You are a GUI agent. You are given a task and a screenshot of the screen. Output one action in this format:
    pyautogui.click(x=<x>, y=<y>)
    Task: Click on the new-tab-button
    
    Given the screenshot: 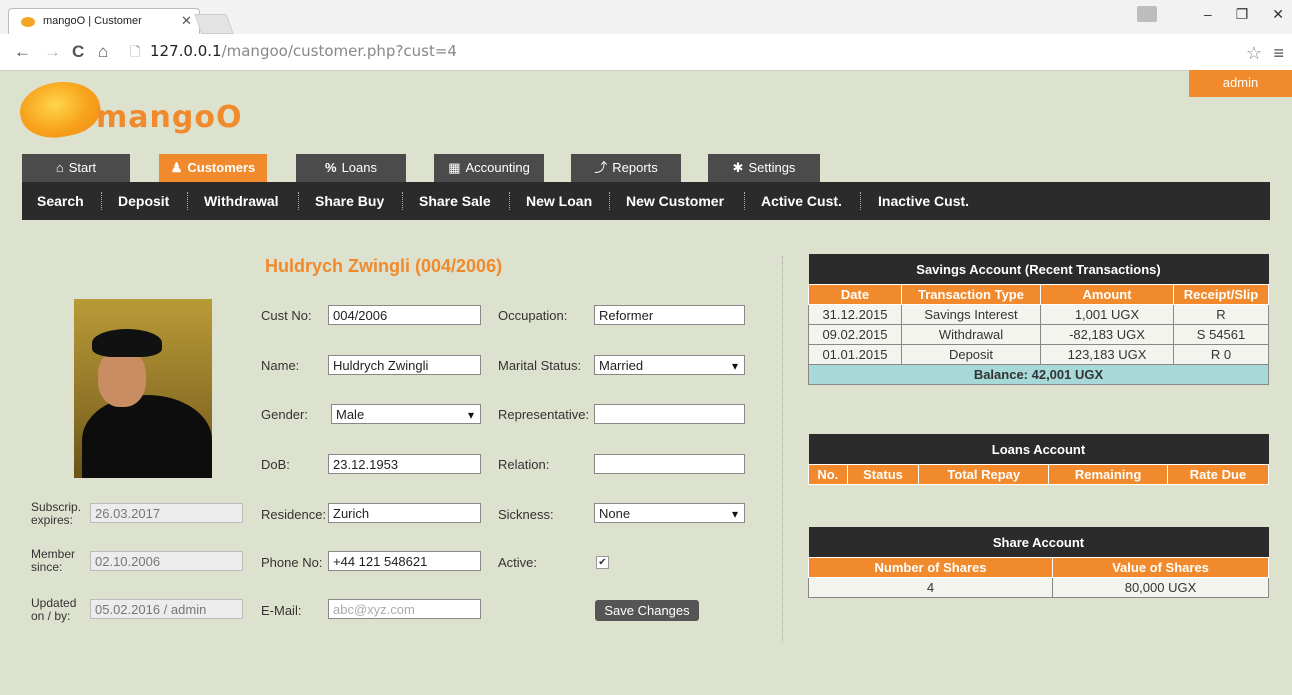 What is the action you would take?
    pyautogui.click(x=214, y=24)
    